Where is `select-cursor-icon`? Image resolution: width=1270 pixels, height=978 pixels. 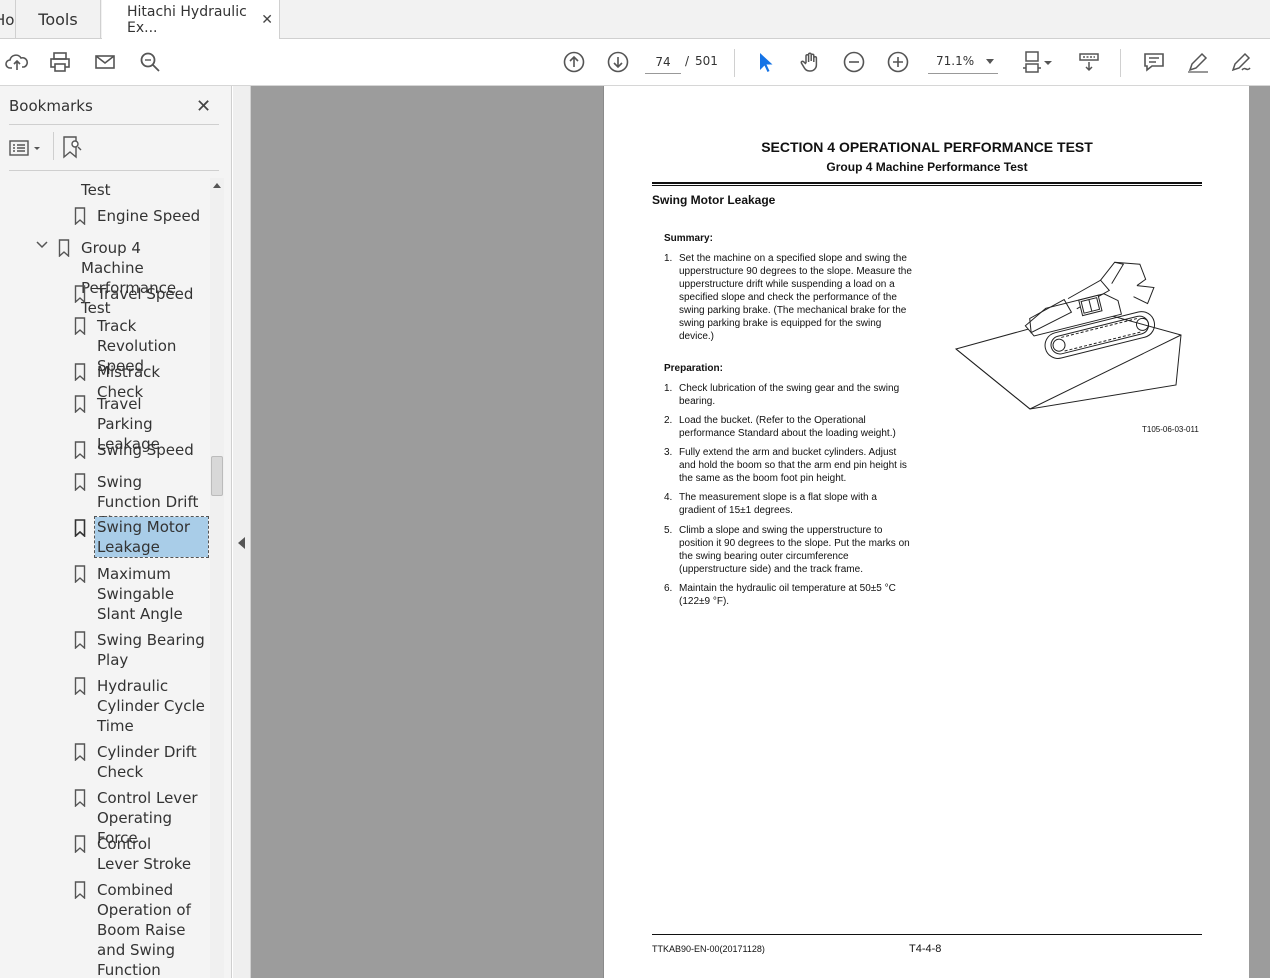 select-cursor-icon is located at coordinates (766, 62).